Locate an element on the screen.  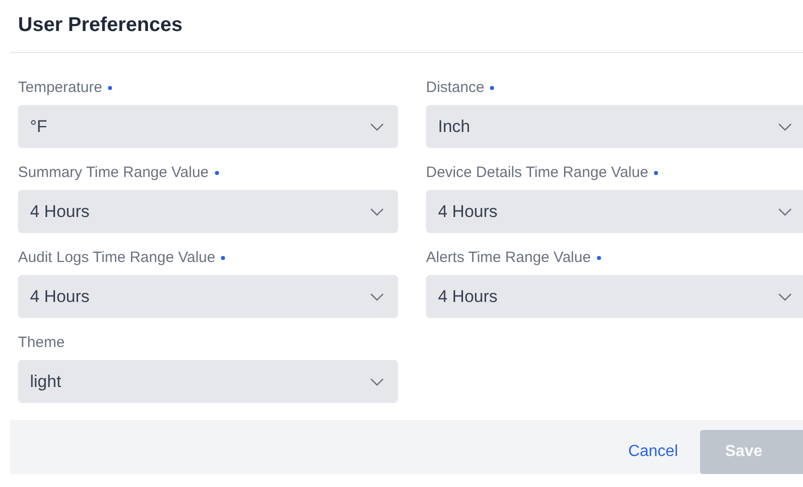
select-dropdown: Inch is located at coordinates (614, 126).